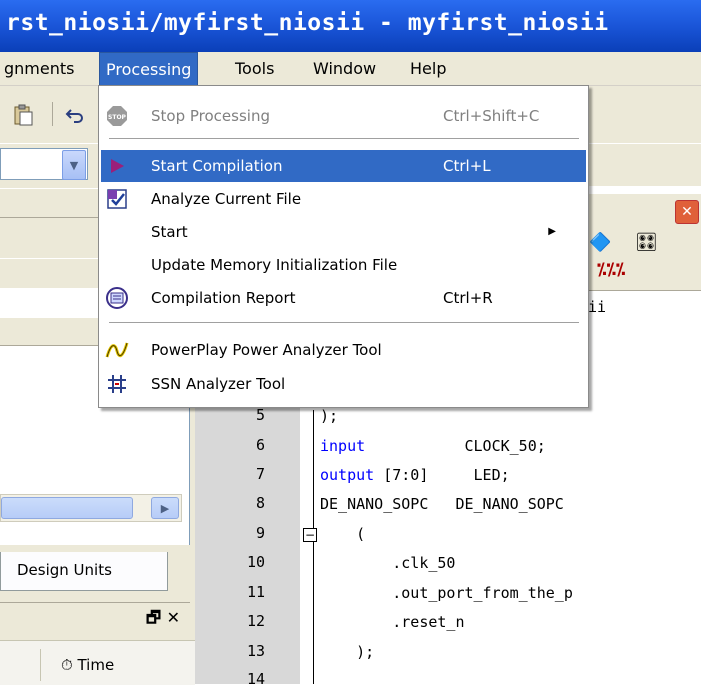 This screenshot has height=688, width=701. I want to click on chevron-down-icon: ▼, so click(74, 165).